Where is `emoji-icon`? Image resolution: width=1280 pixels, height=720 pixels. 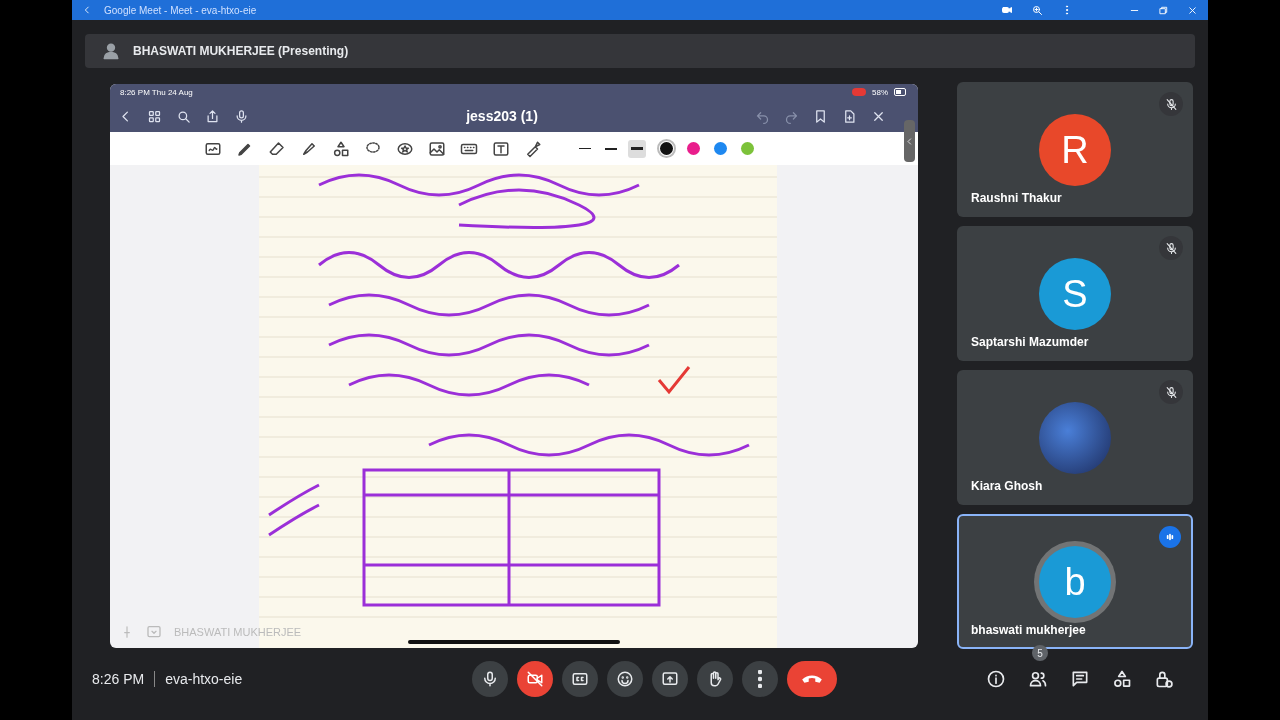
emoji-icon is located at coordinates (625, 679).